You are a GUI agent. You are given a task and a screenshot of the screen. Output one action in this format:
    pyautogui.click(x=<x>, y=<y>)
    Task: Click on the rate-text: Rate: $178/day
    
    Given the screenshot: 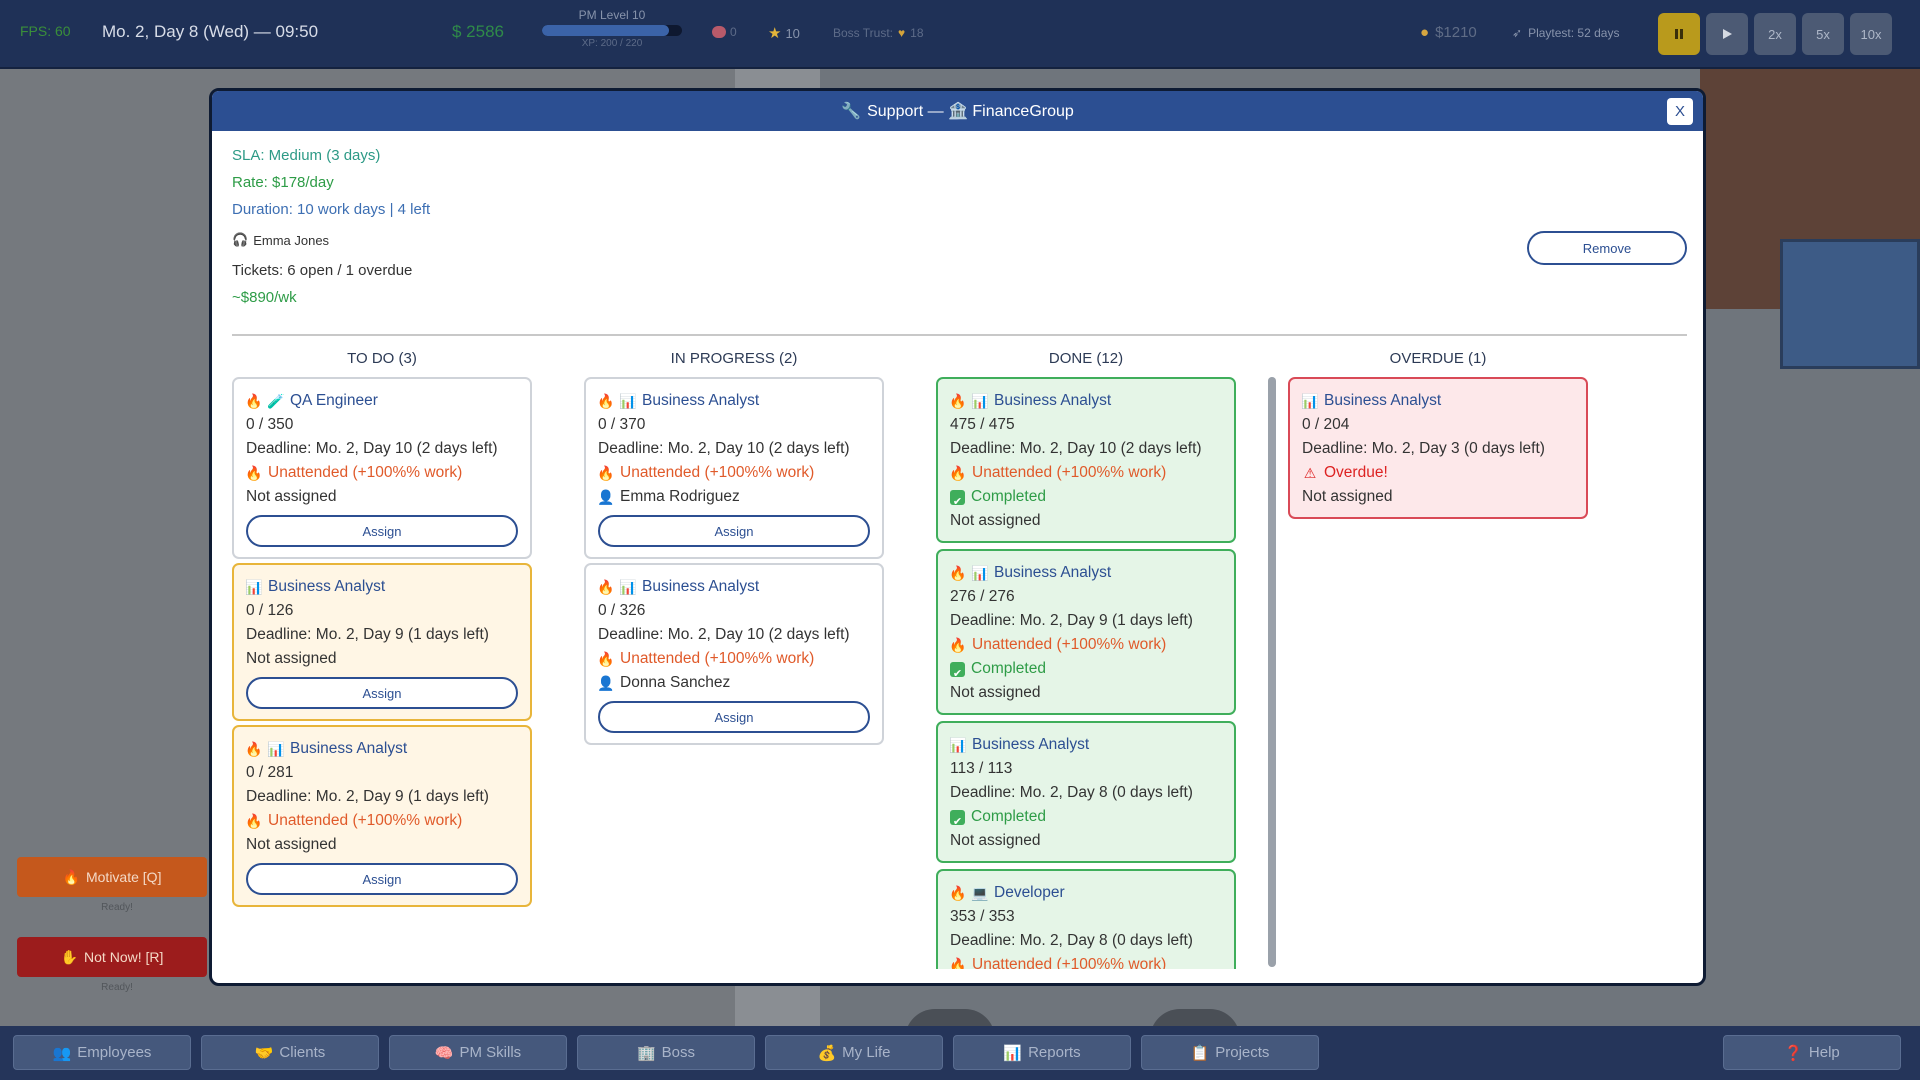 What is the action you would take?
    pyautogui.click(x=283, y=182)
    